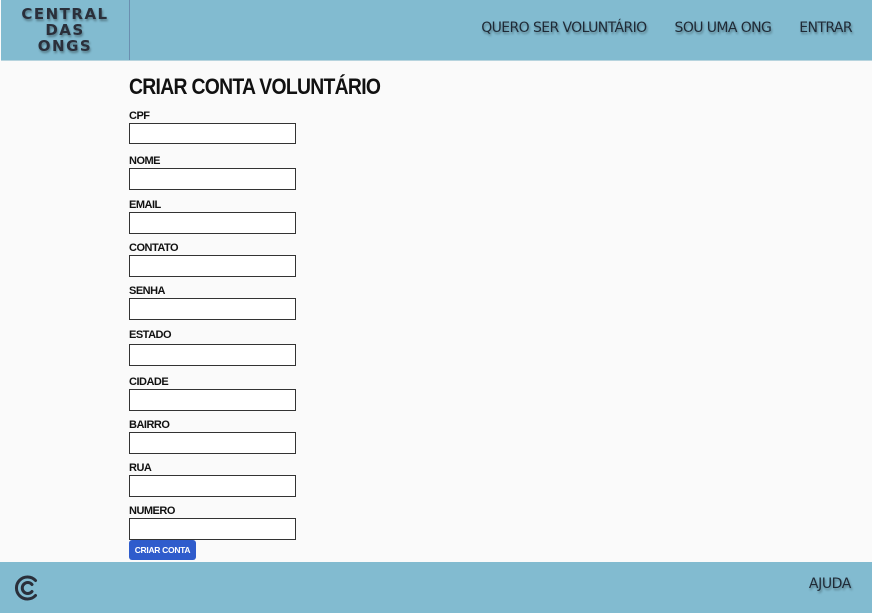 Image resolution: width=872 pixels, height=613 pixels. Describe the element at coordinates (162, 550) in the screenshot. I see `create-account-button: CRIAR CONTA` at that location.